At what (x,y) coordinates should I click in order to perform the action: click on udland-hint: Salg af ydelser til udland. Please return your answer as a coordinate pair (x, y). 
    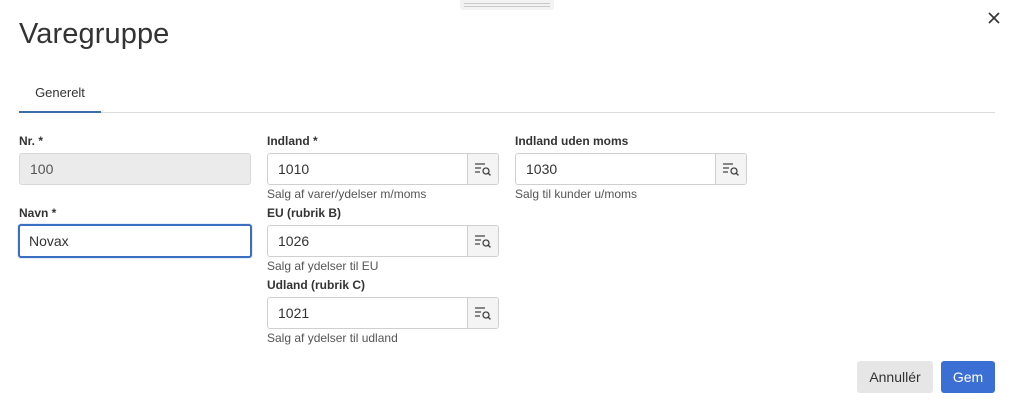
    Looking at the image, I should click on (332, 338).